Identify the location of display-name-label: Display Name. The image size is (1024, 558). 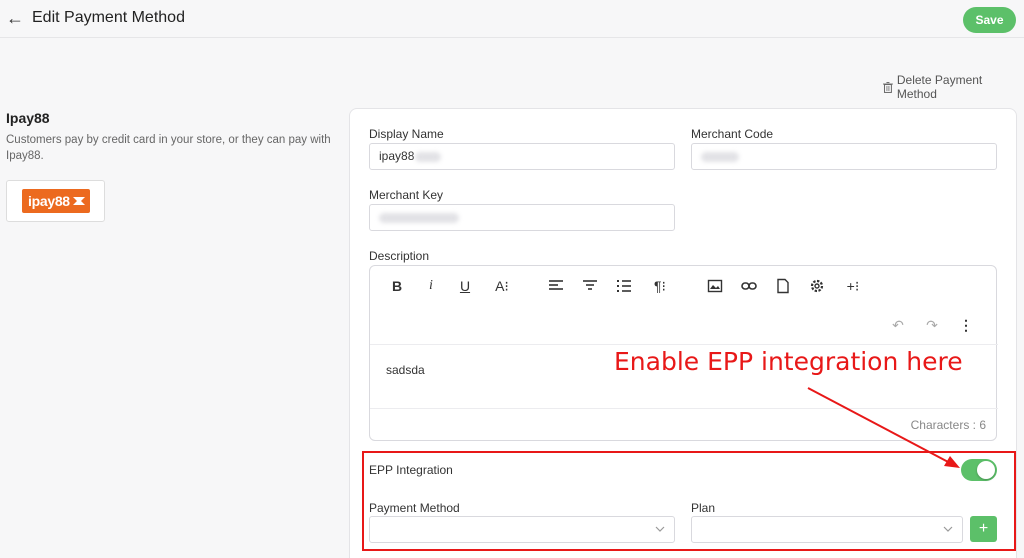
(406, 134).